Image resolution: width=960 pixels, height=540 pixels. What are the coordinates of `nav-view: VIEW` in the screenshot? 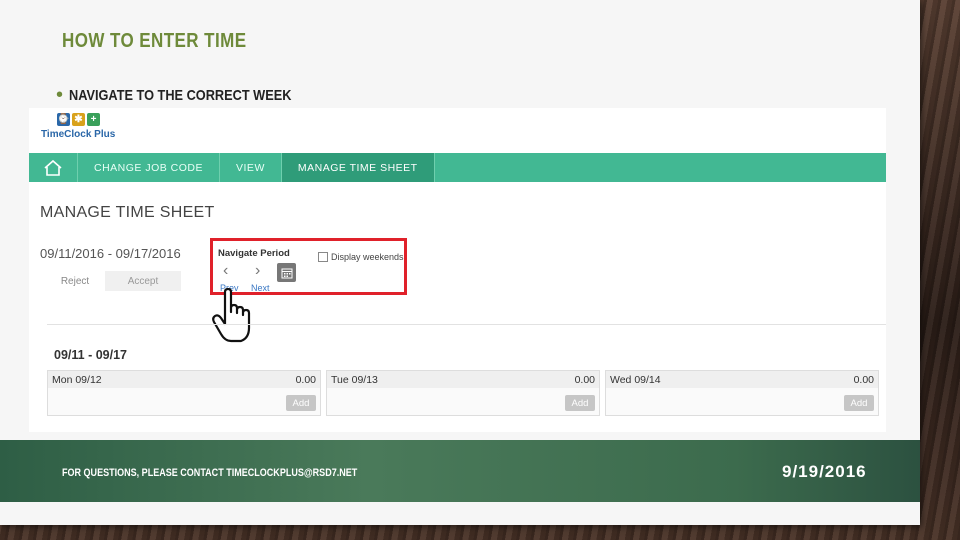 It's located at (251, 167).